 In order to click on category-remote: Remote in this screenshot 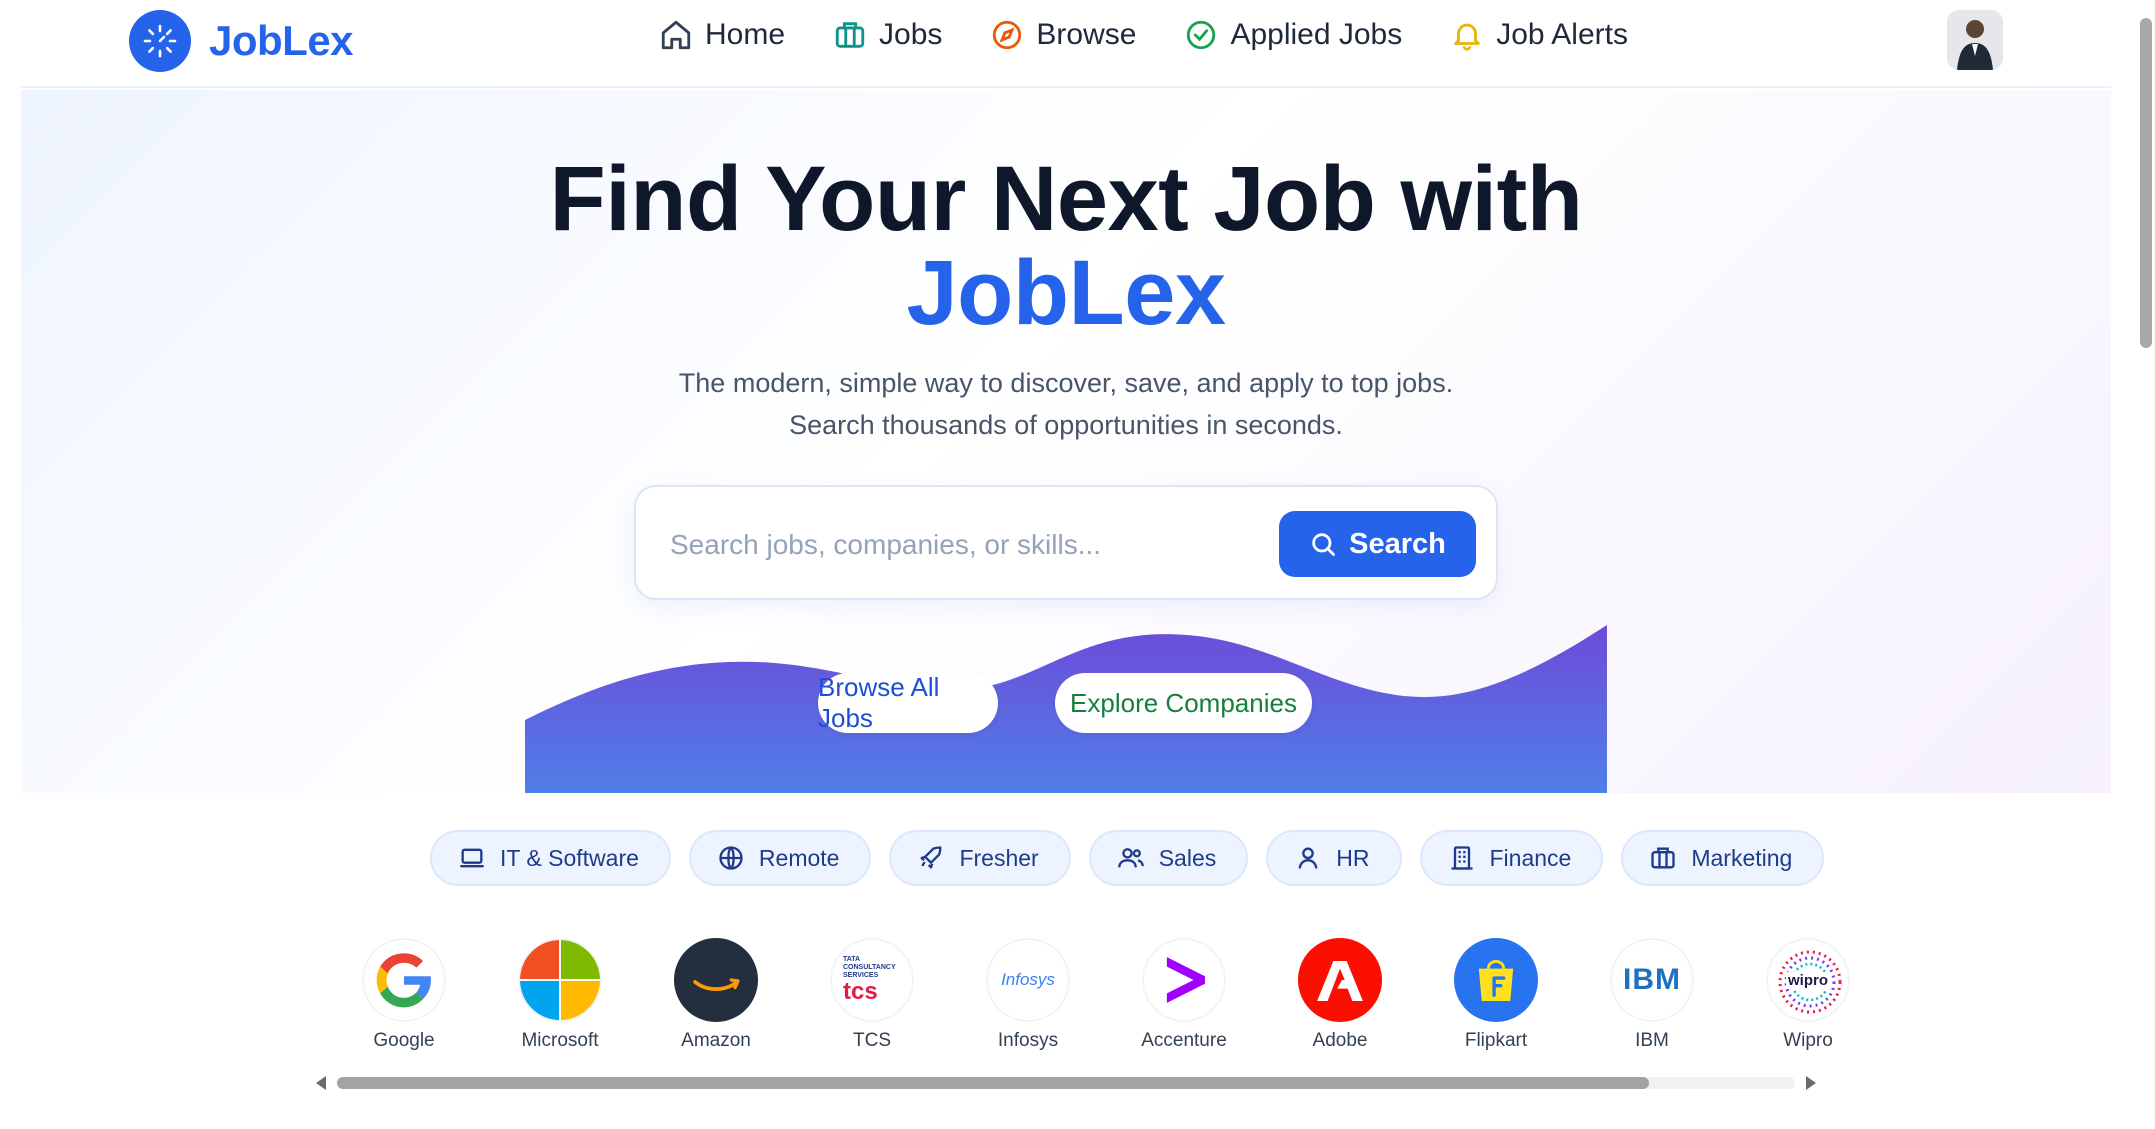, I will do `click(780, 858)`.